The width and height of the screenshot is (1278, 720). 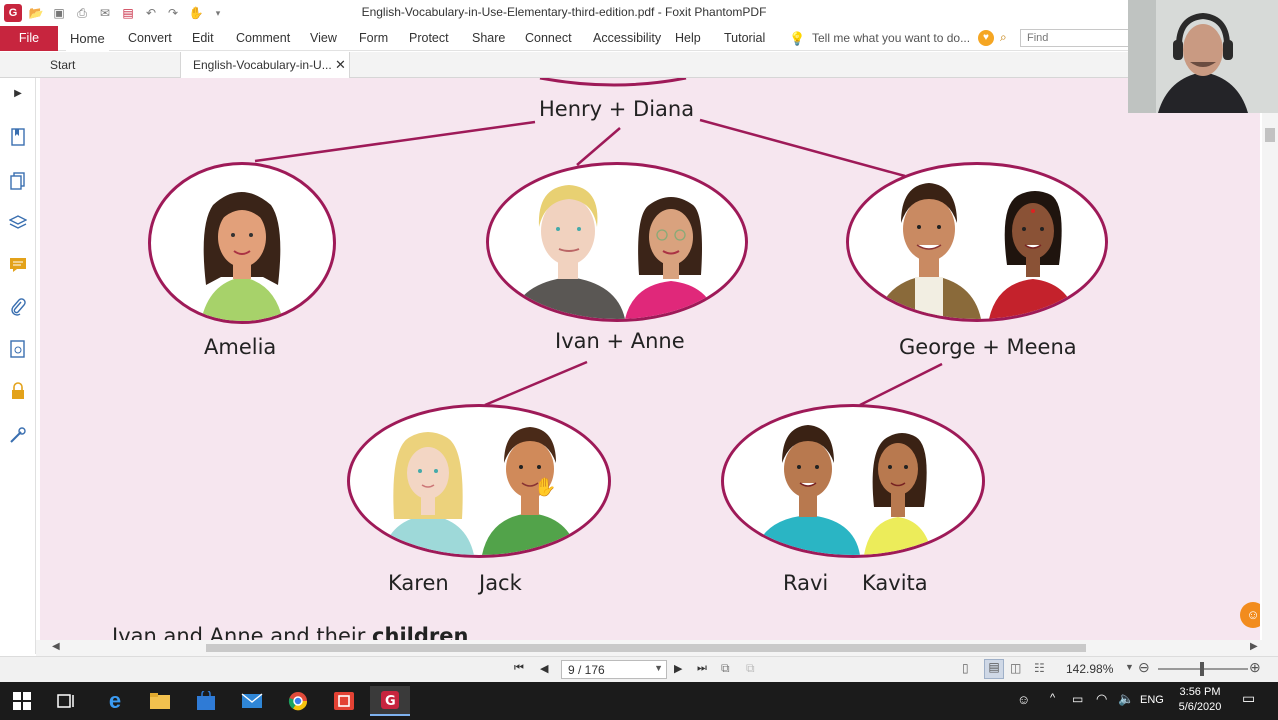 I want to click on page-number-field: 9 / 176 ▼, so click(x=614, y=669).